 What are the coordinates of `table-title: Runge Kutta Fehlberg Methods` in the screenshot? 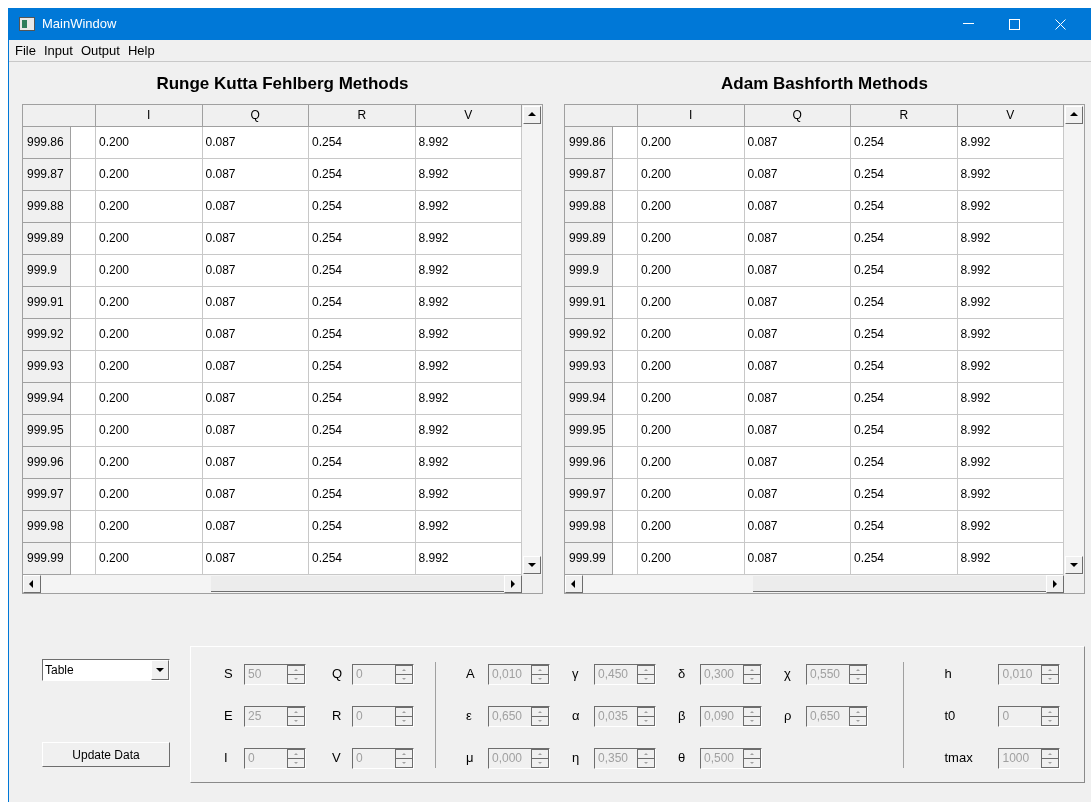 It's located at (282, 84).